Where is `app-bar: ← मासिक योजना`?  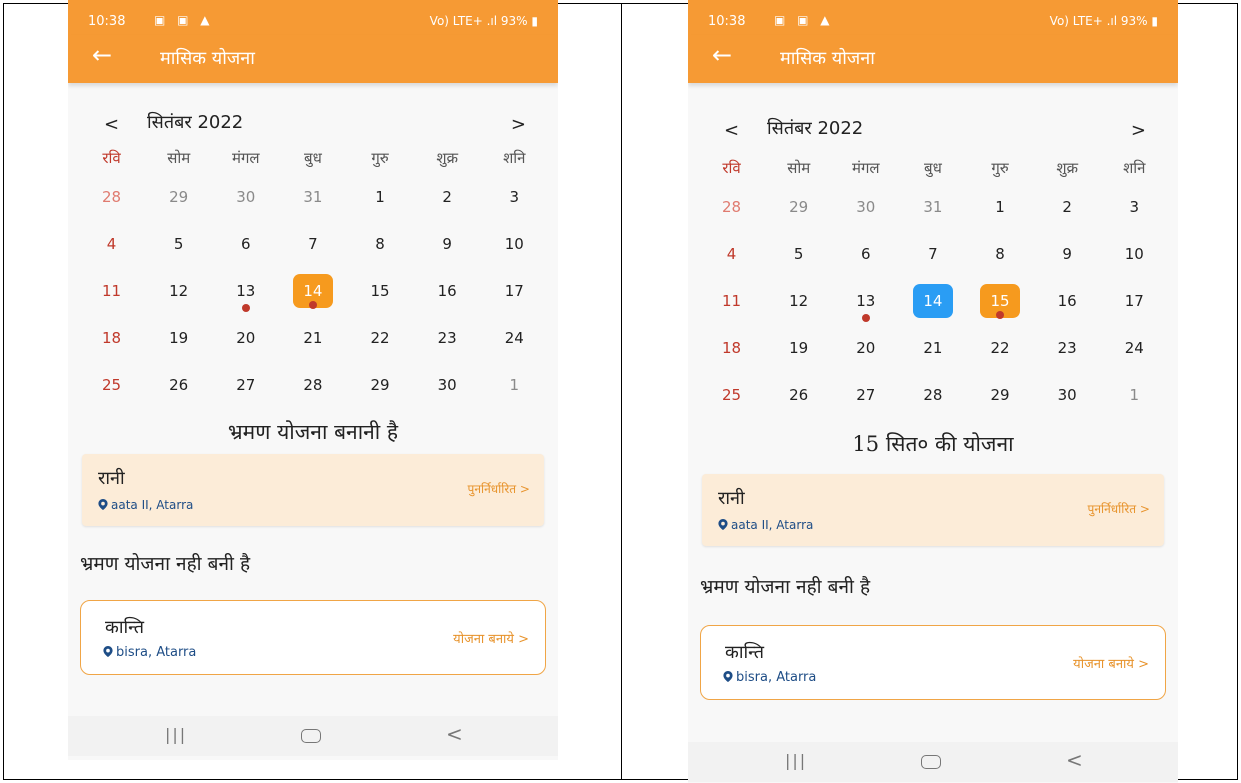 app-bar: ← मासिक योजना is located at coordinates (313, 59).